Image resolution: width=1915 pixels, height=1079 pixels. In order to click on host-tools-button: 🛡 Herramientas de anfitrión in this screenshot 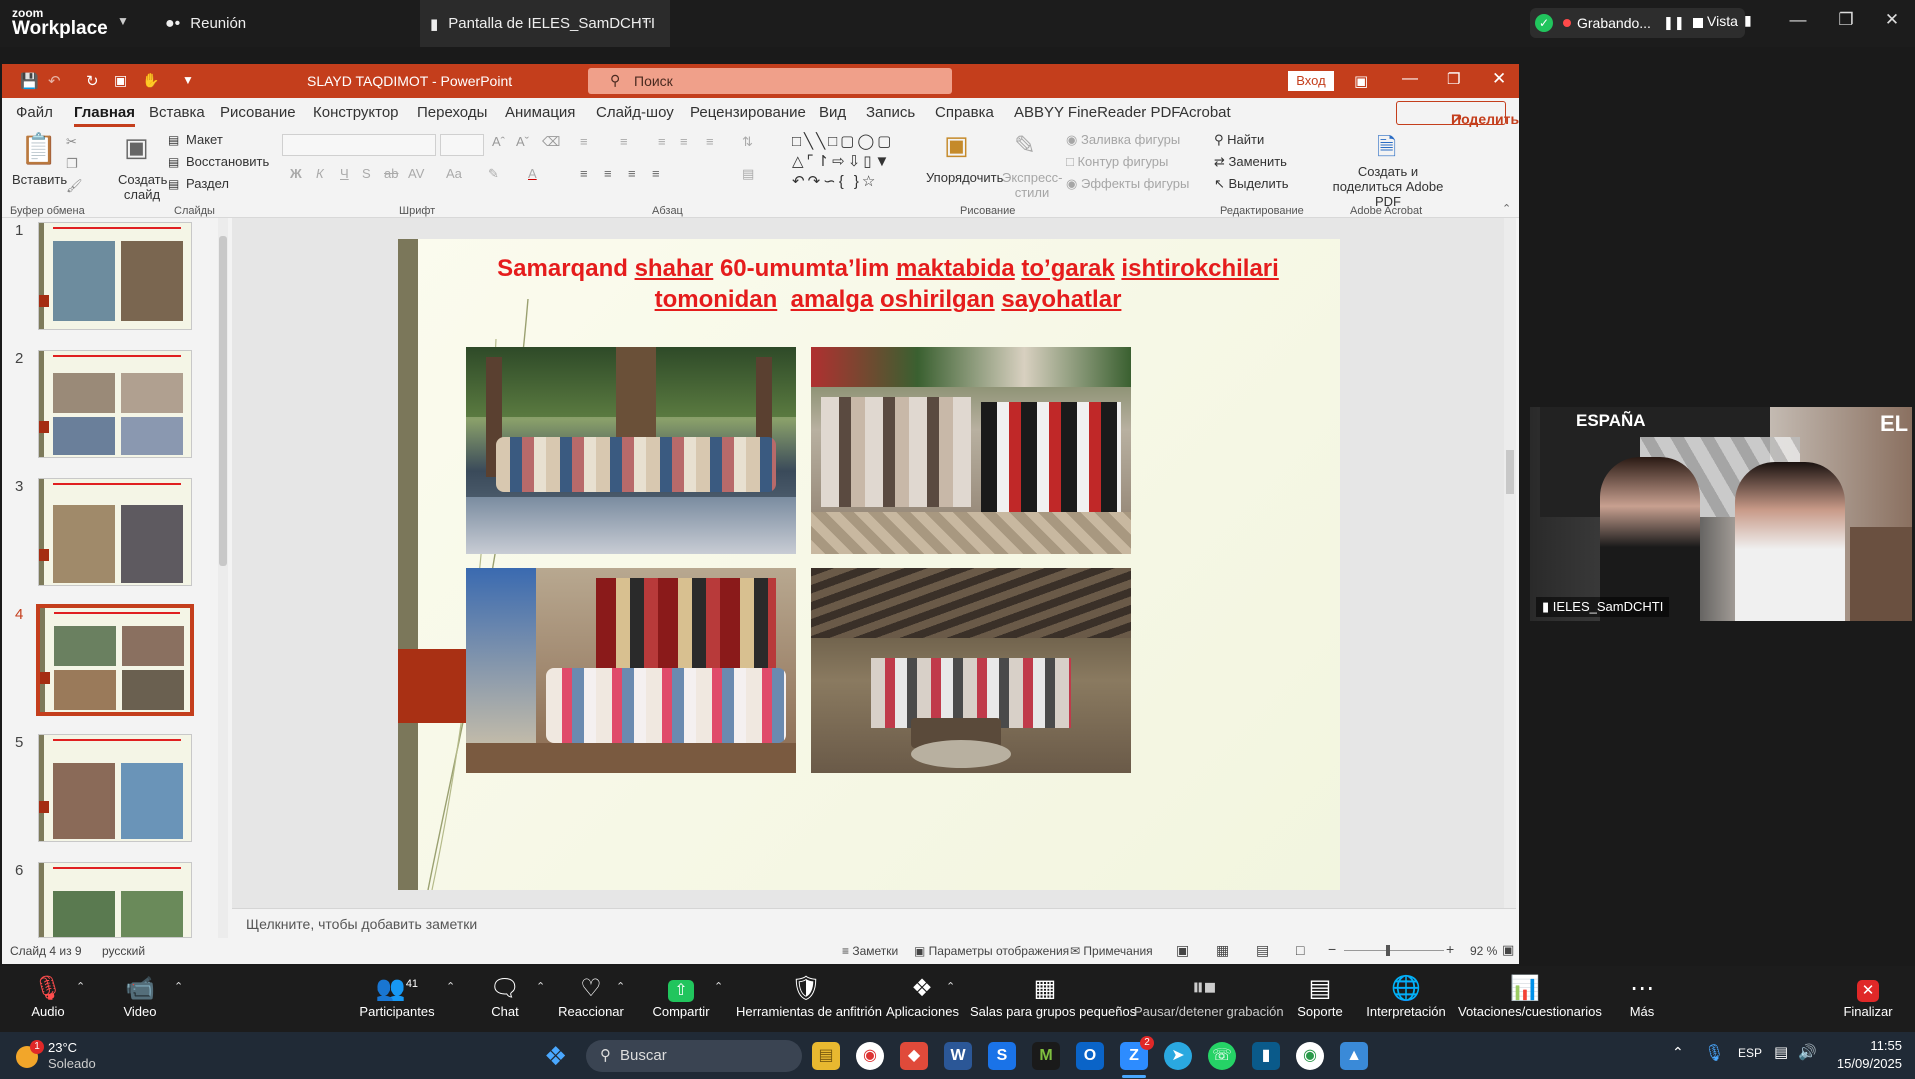, I will do `click(809, 999)`.